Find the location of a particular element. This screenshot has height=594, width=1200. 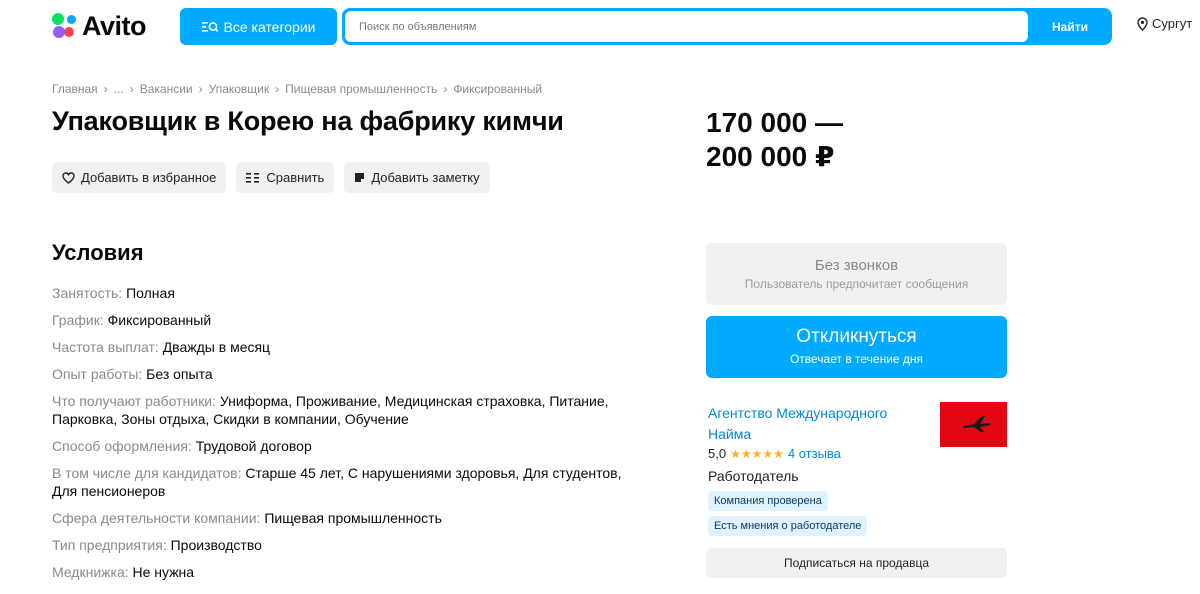

location-selector: Сургут is located at coordinates (1164, 23).